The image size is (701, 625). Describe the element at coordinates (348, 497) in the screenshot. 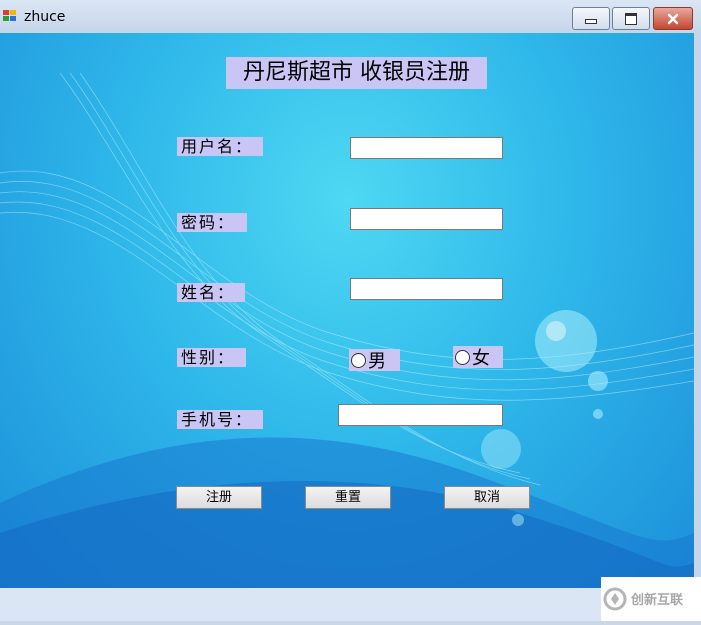

I see `reset-button: 重置` at that location.